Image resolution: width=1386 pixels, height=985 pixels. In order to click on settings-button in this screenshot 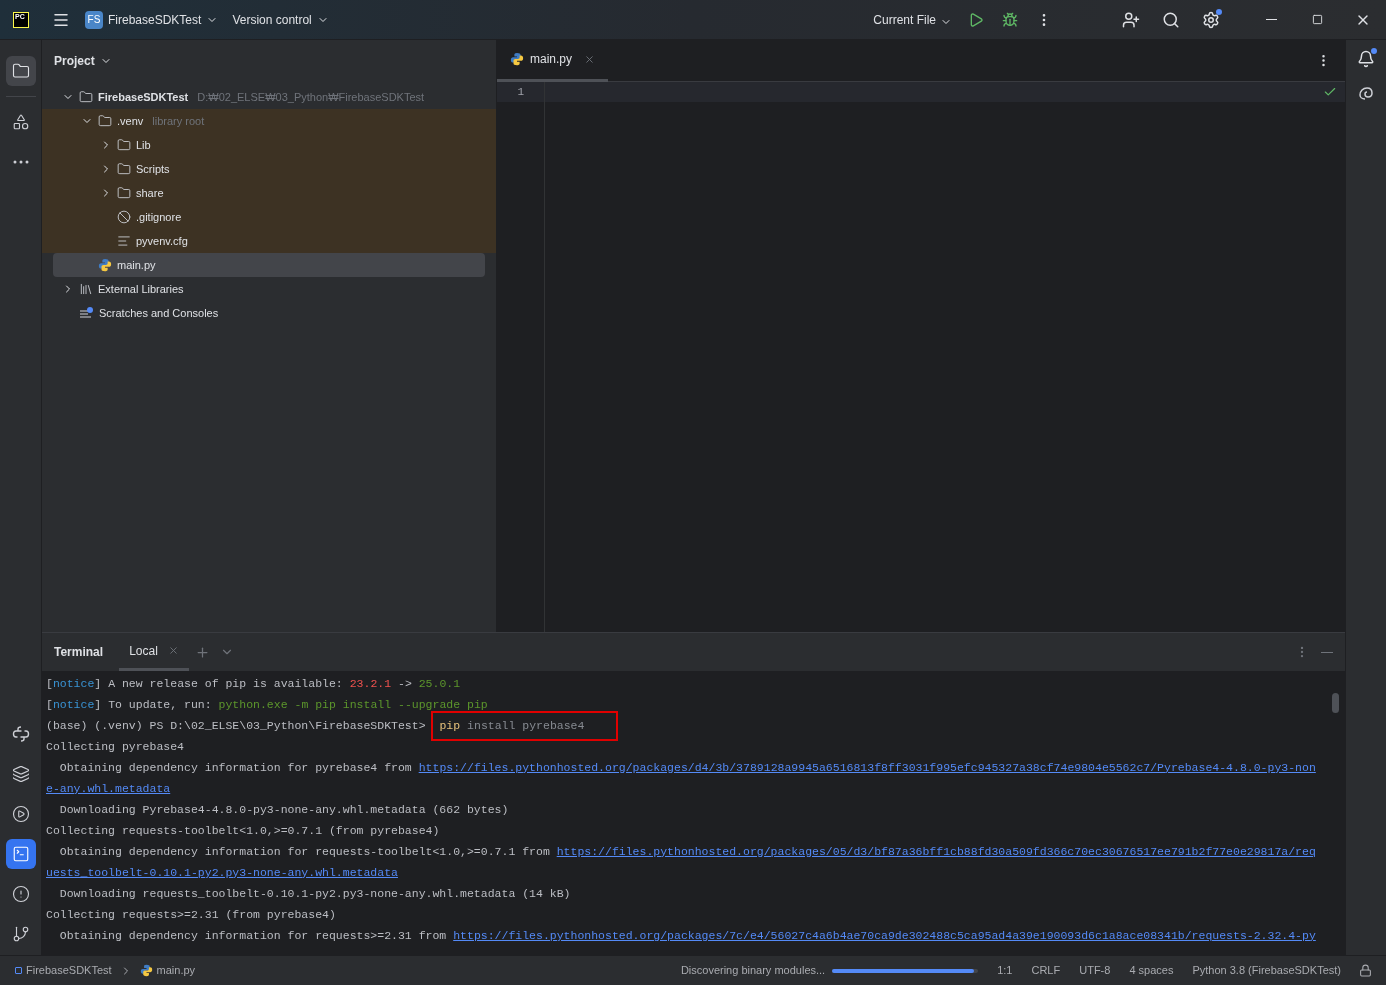, I will do `click(1211, 19)`.